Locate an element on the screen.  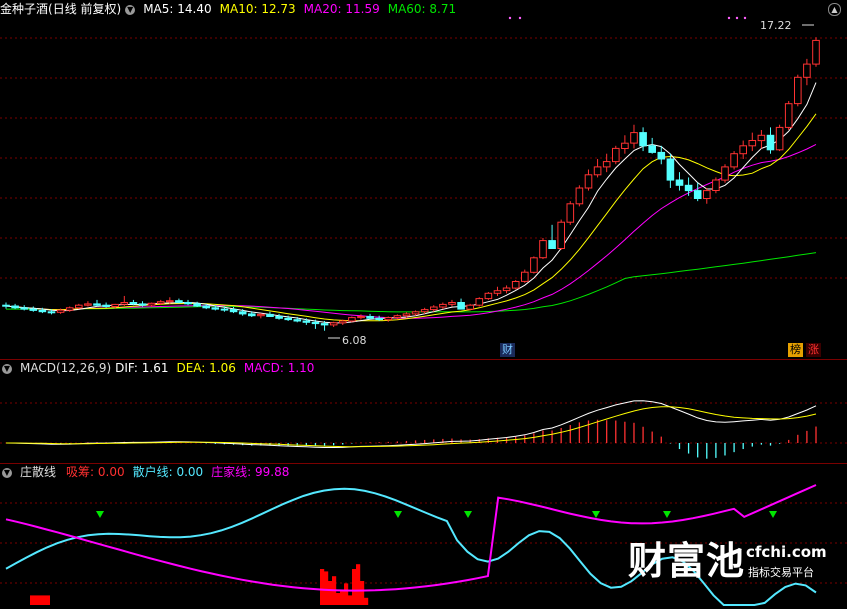
dif-line is located at coordinates (411, 424).